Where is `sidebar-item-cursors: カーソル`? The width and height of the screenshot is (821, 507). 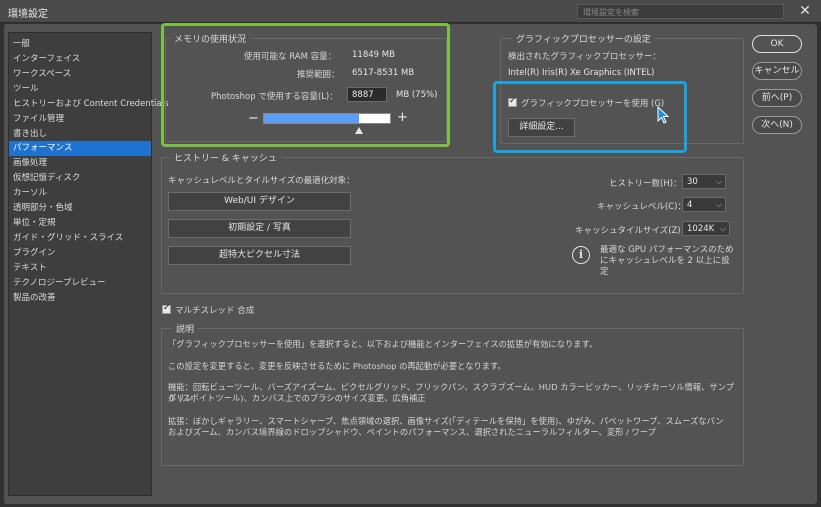
sidebar-item-cursors: カーソル is located at coordinates (80, 193).